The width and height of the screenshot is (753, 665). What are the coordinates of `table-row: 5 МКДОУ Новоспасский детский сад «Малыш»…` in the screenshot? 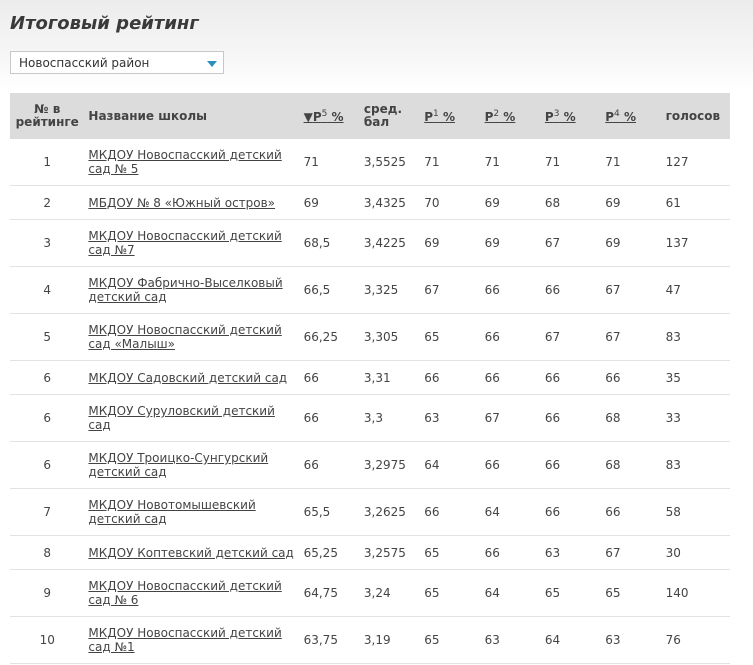 It's located at (370, 337).